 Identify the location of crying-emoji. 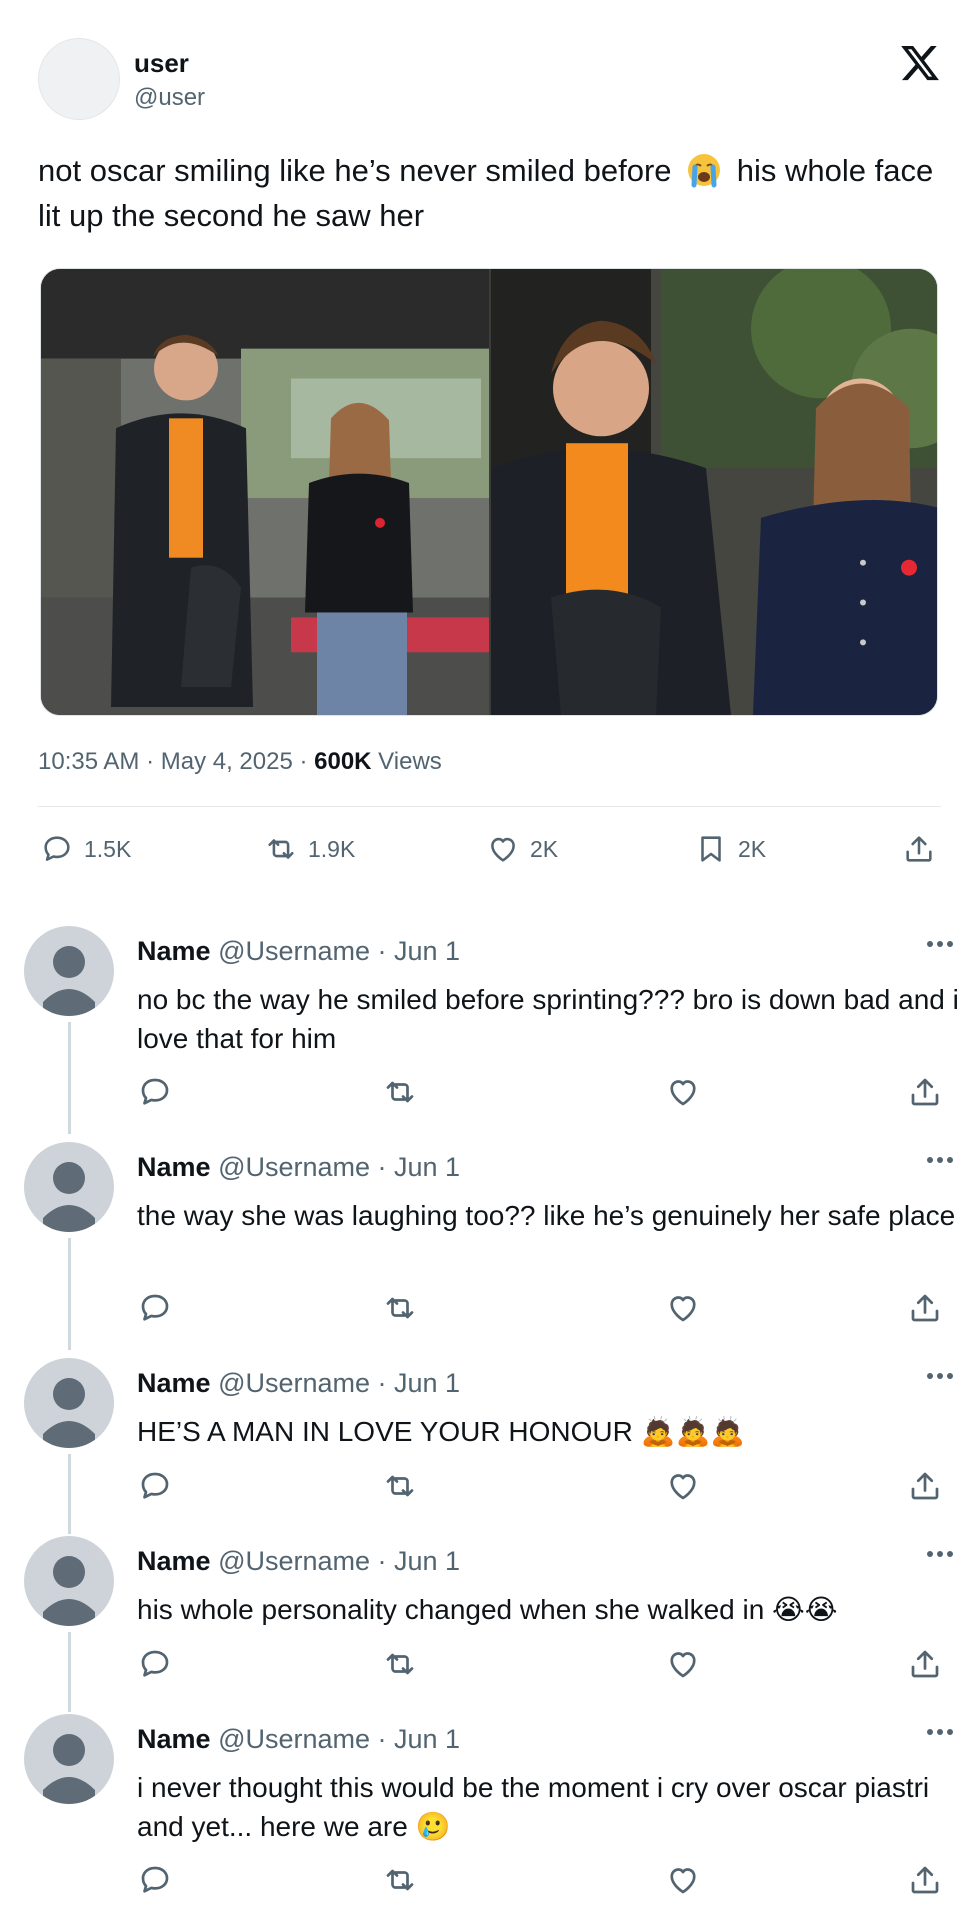
(704, 170).